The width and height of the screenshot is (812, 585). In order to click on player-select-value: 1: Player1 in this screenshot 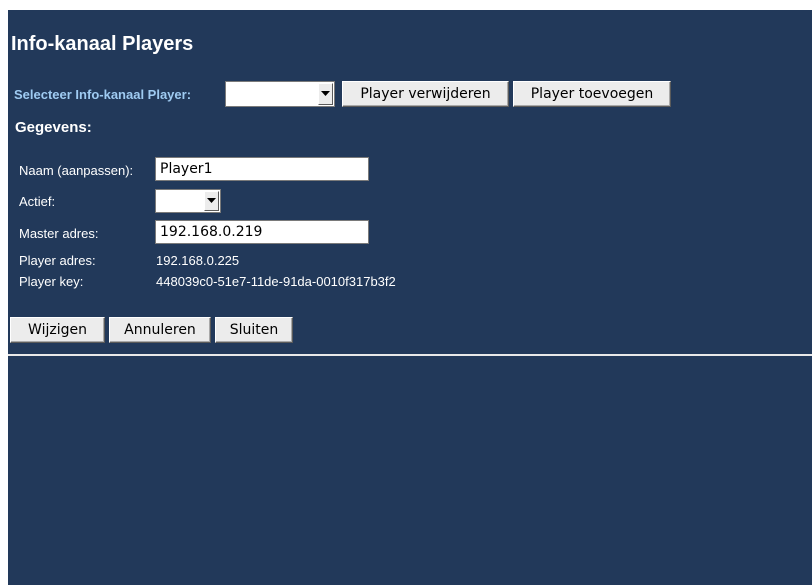, I will do `click(263, 91)`.